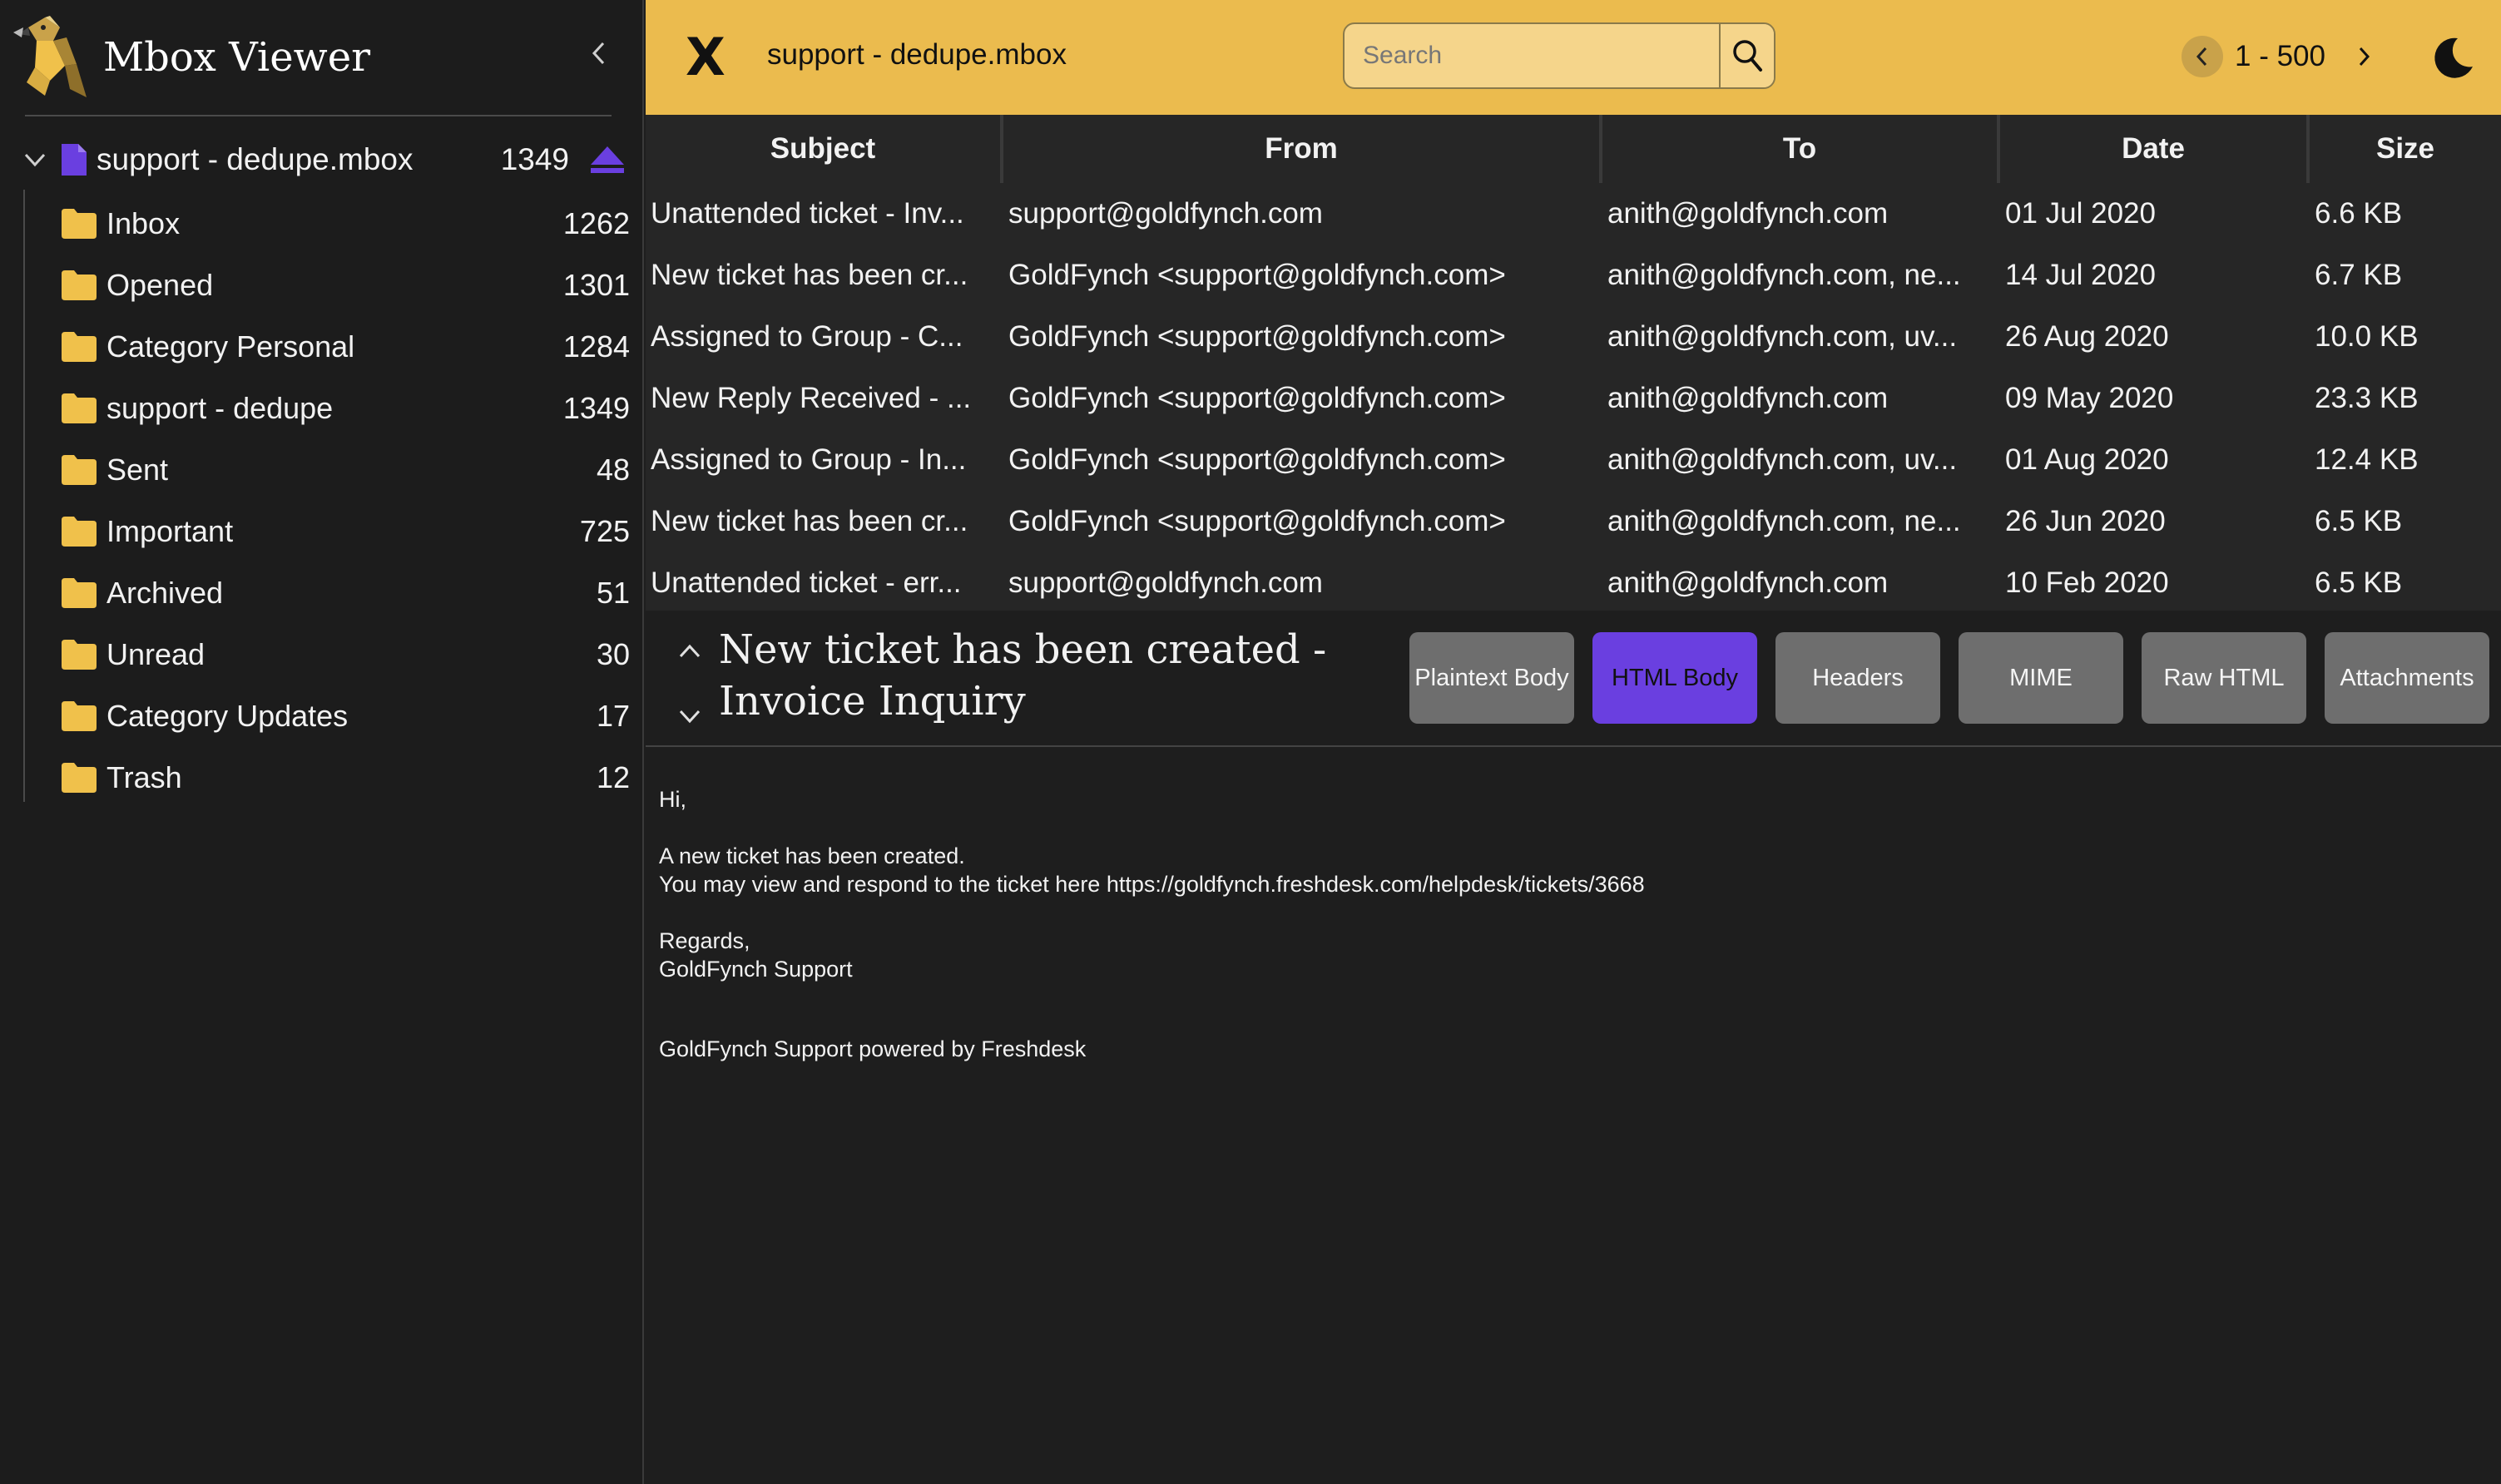 This screenshot has width=2501, height=1484. I want to click on expand-toggle, so click(35, 159).